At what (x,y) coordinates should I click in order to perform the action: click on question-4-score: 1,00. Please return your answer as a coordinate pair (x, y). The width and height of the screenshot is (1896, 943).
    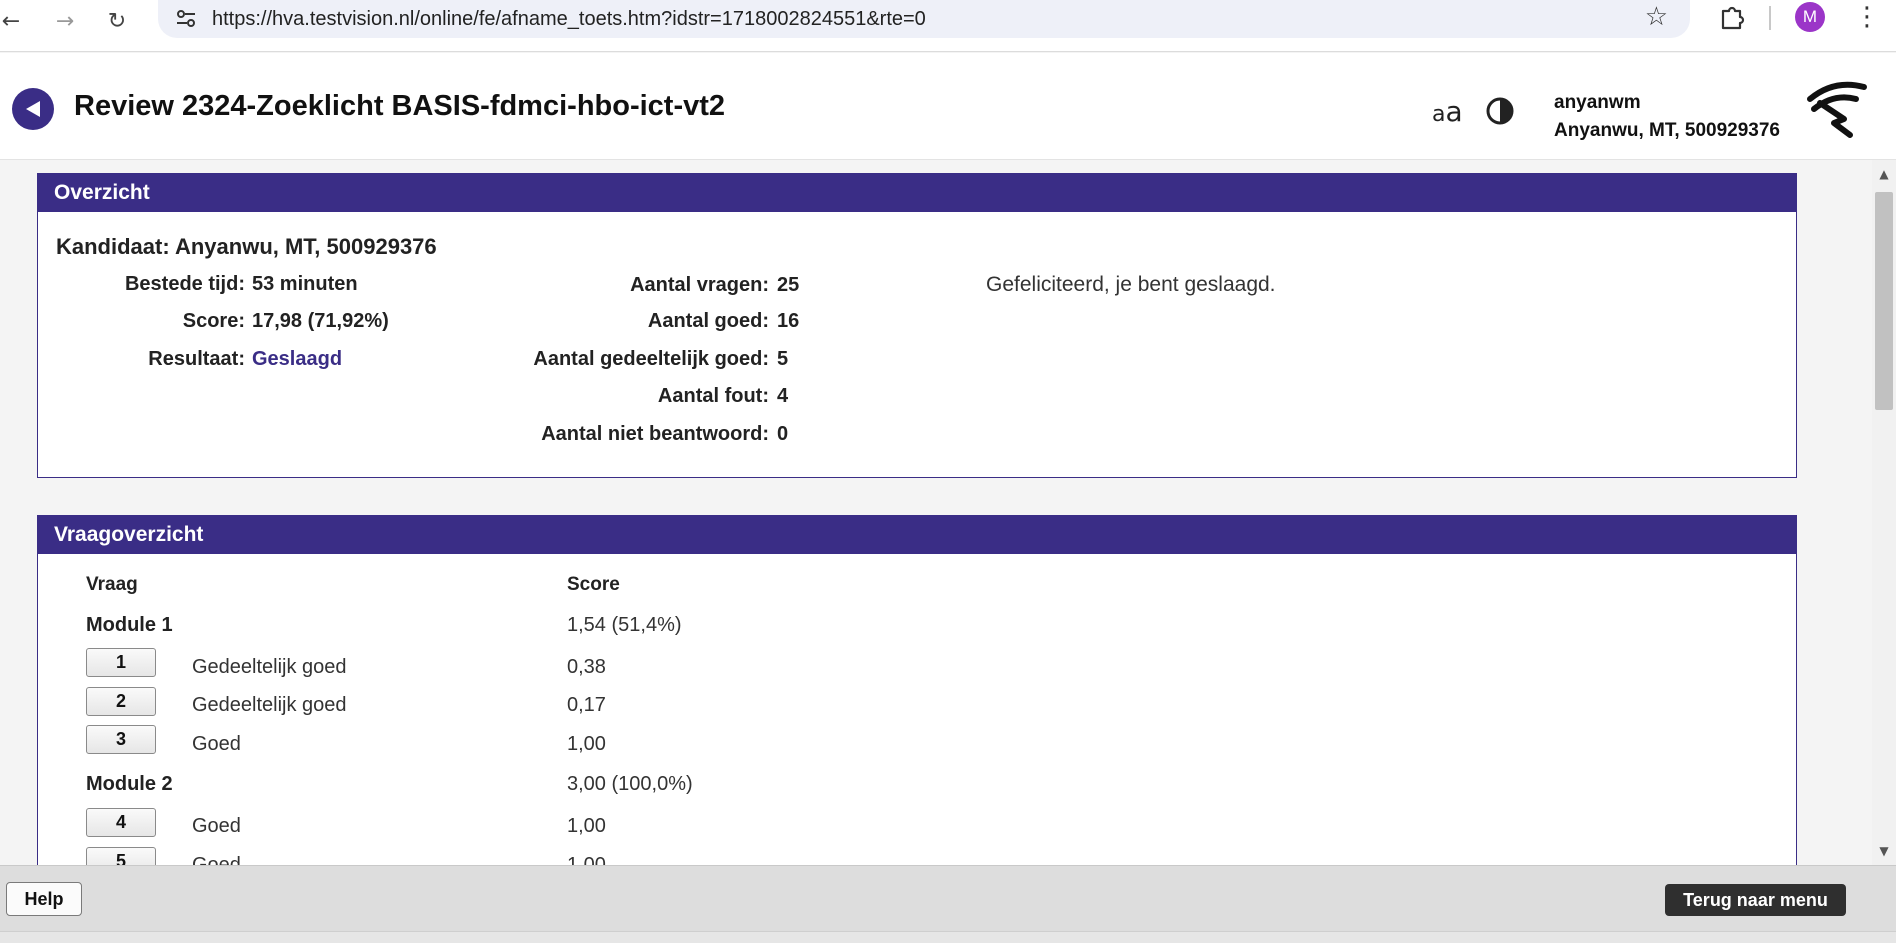
    Looking at the image, I should click on (586, 826).